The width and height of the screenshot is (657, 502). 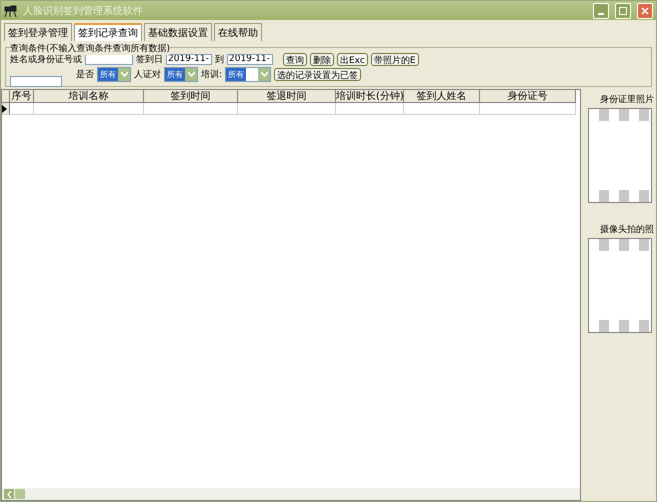 I want to click on action-button: 查询, so click(x=295, y=59).